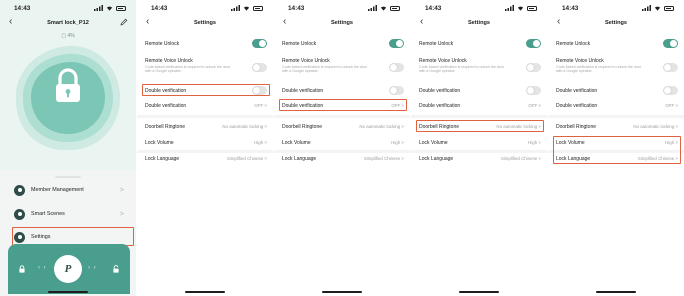  Describe the element at coordinates (124, 22) in the screenshot. I see `edit-icon` at that location.